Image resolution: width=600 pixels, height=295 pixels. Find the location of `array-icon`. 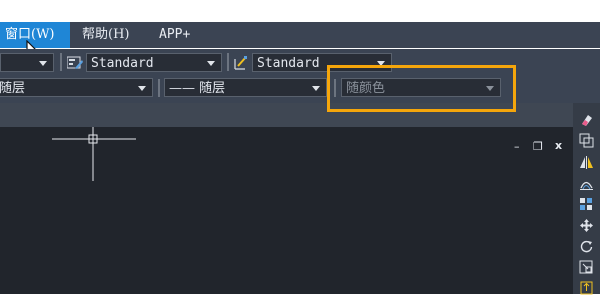

array-icon is located at coordinates (586, 204).